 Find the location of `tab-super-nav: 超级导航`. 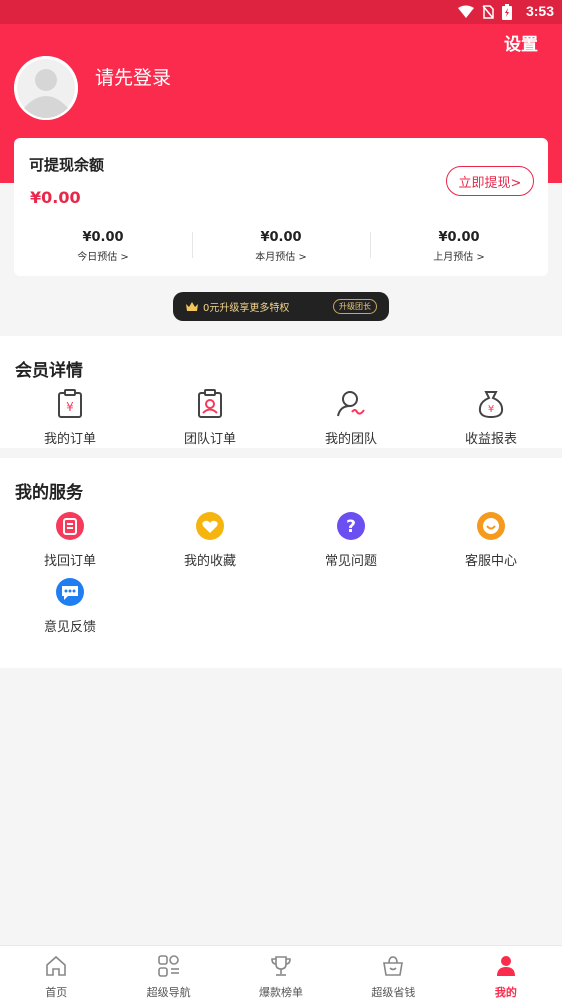

tab-super-nav: 超级导航 is located at coordinates (168, 972).